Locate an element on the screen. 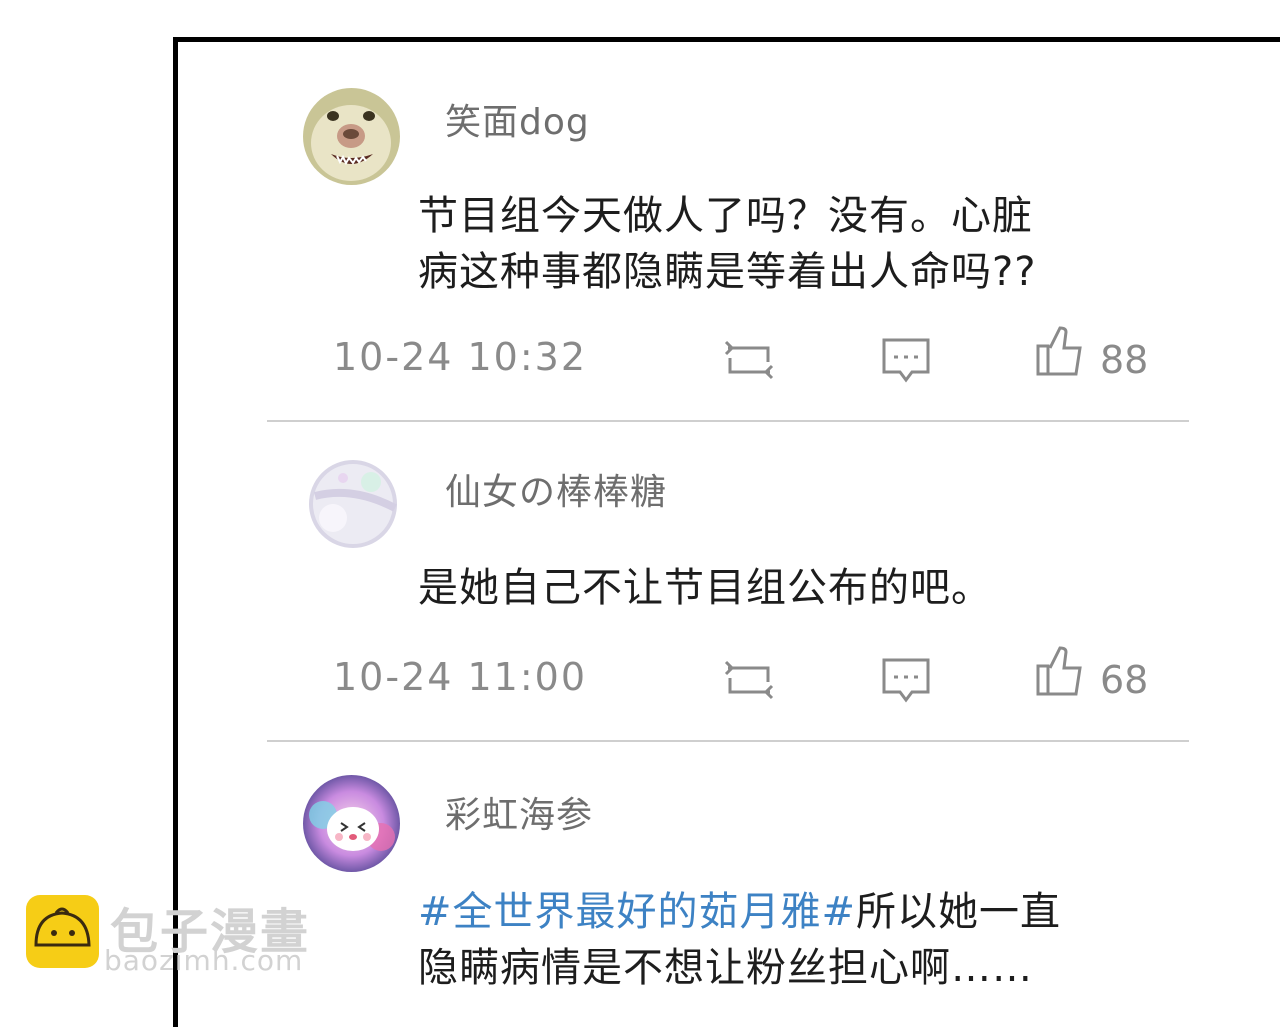 This screenshot has width=1280, height=1027. bun-logo-icon is located at coordinates (62, 931).